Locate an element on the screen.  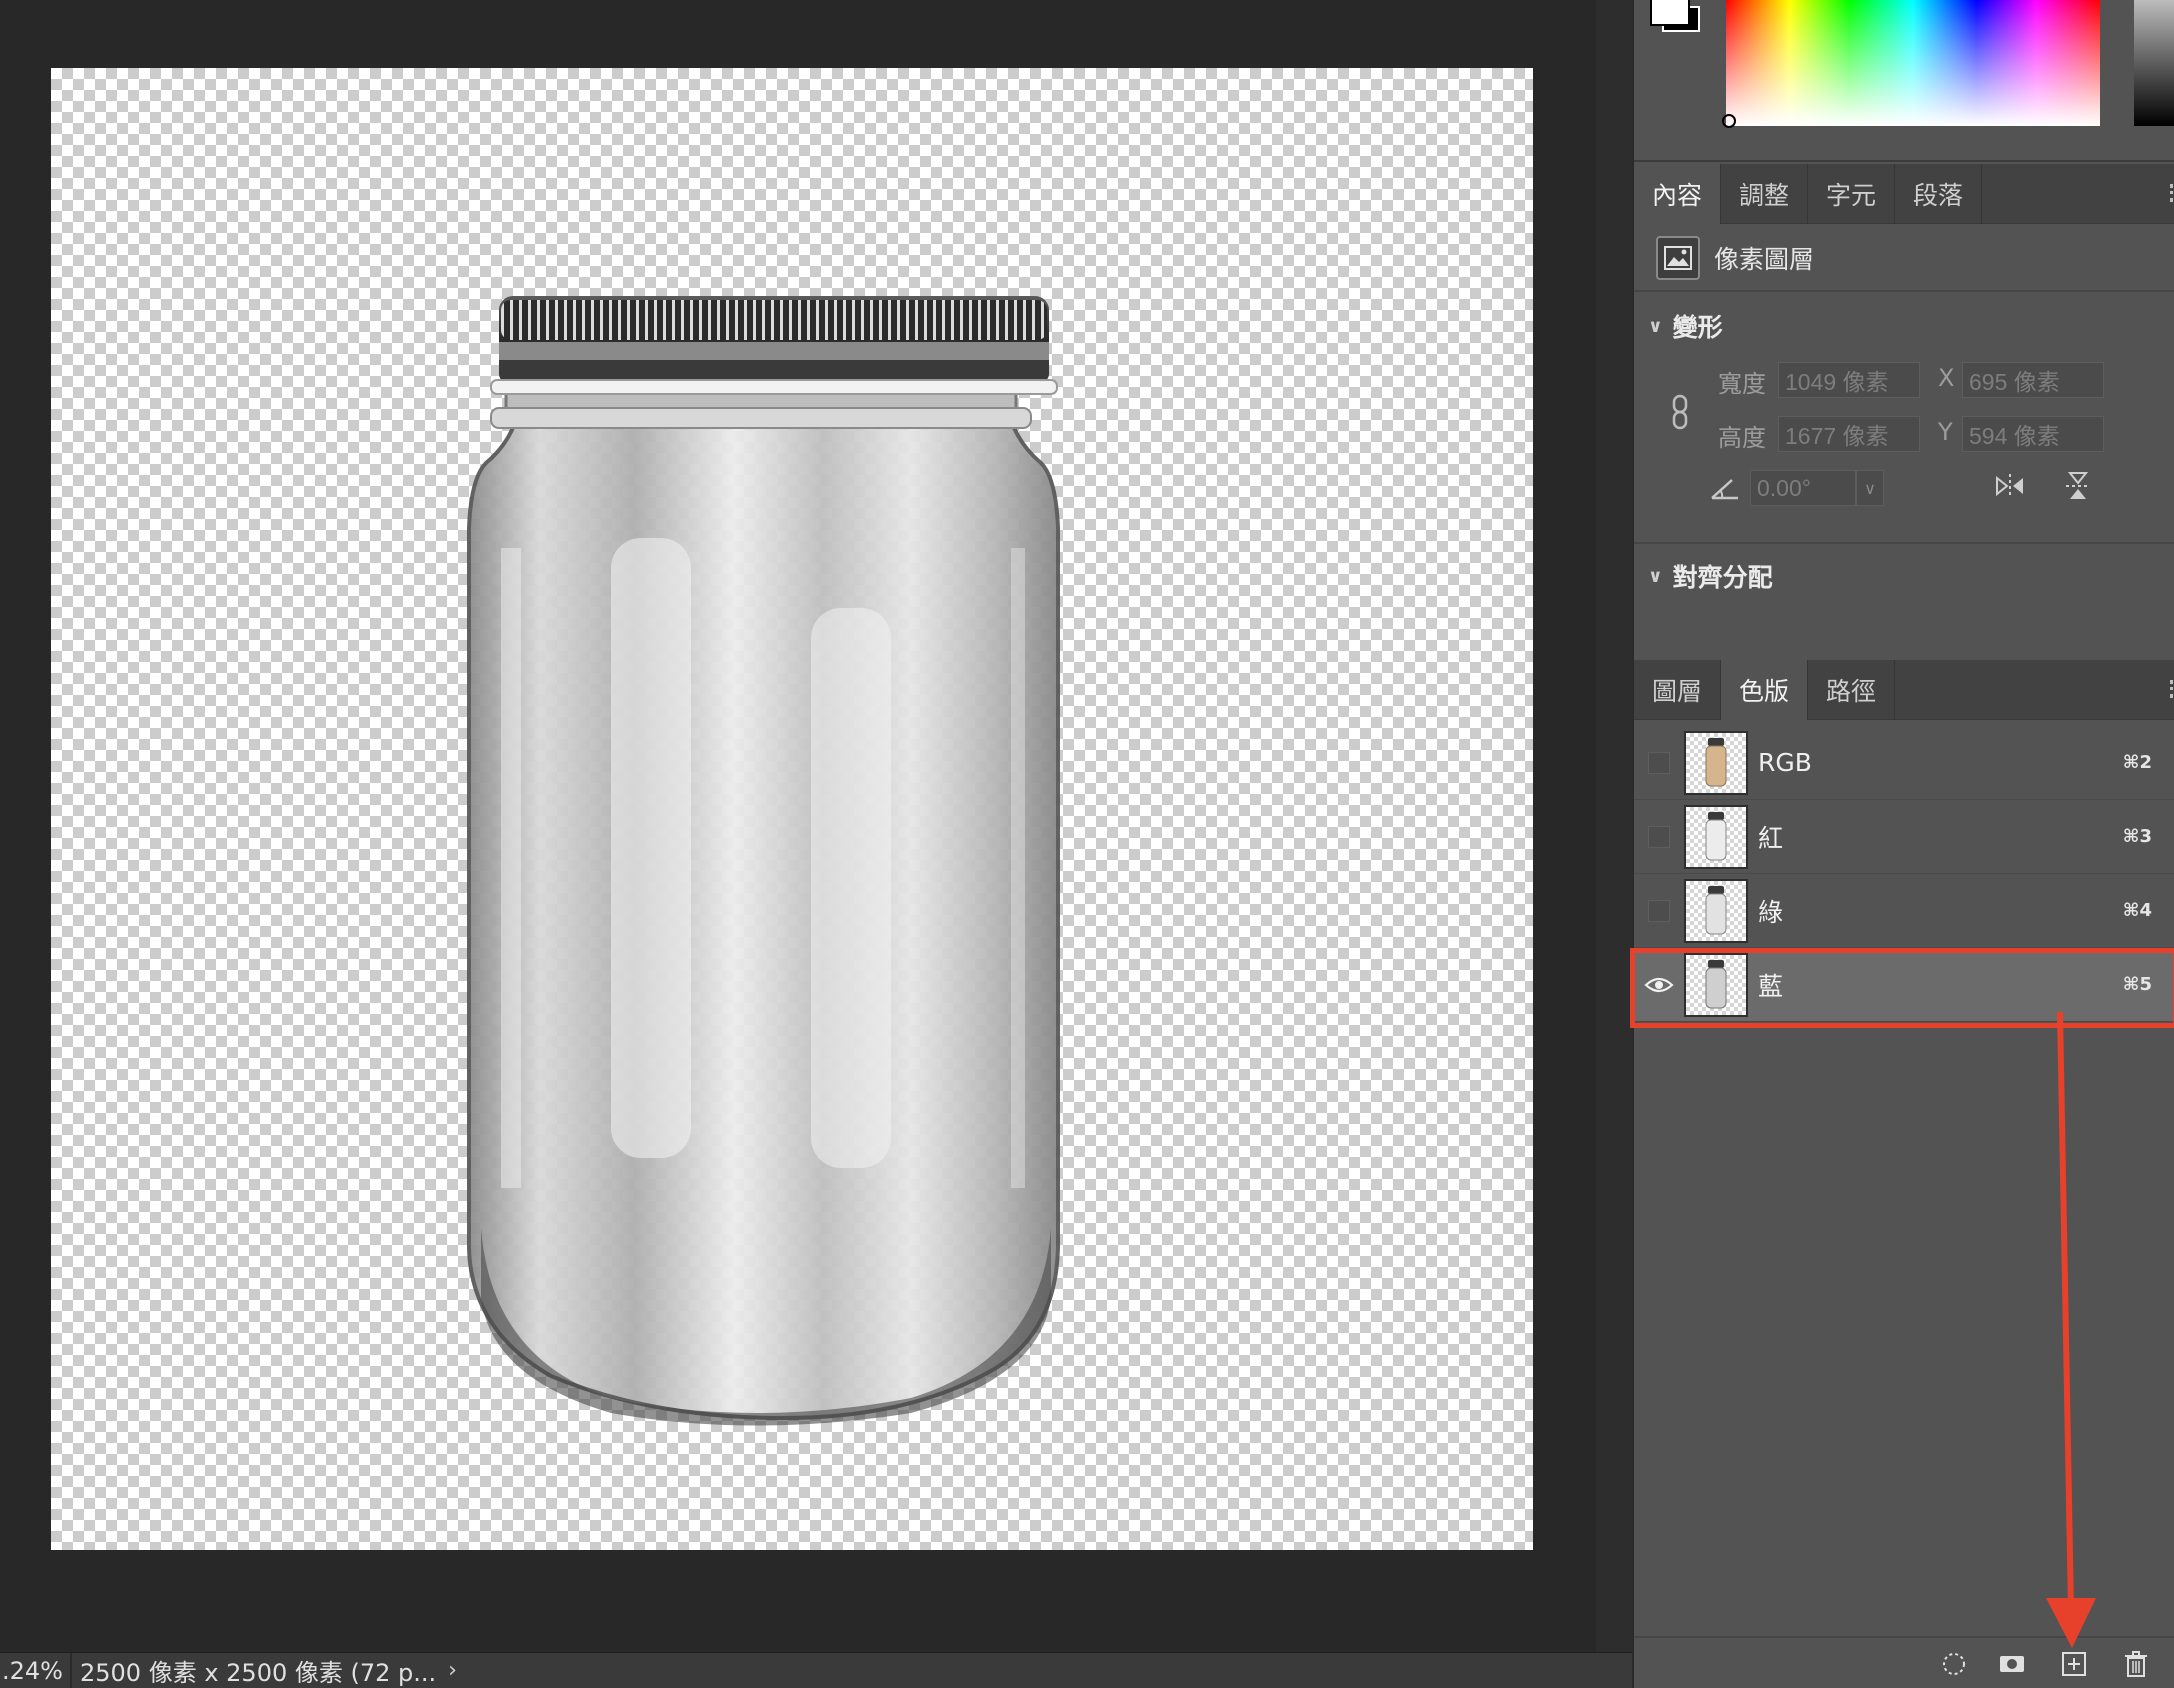
channels-list: RGB ⌘2 紅 ⌘3 綠 ⌘4 藍 ⌘5 is located at coordinates (1904, 1178).